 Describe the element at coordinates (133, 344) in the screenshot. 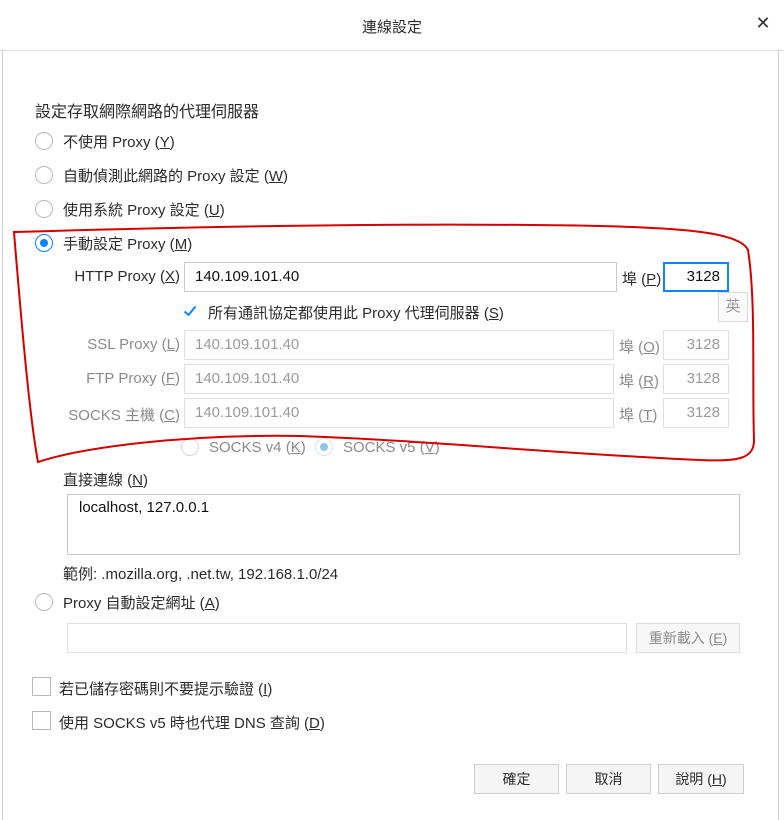

I see `ssl-proxy-label: SSL Proxy (L)` at that location.